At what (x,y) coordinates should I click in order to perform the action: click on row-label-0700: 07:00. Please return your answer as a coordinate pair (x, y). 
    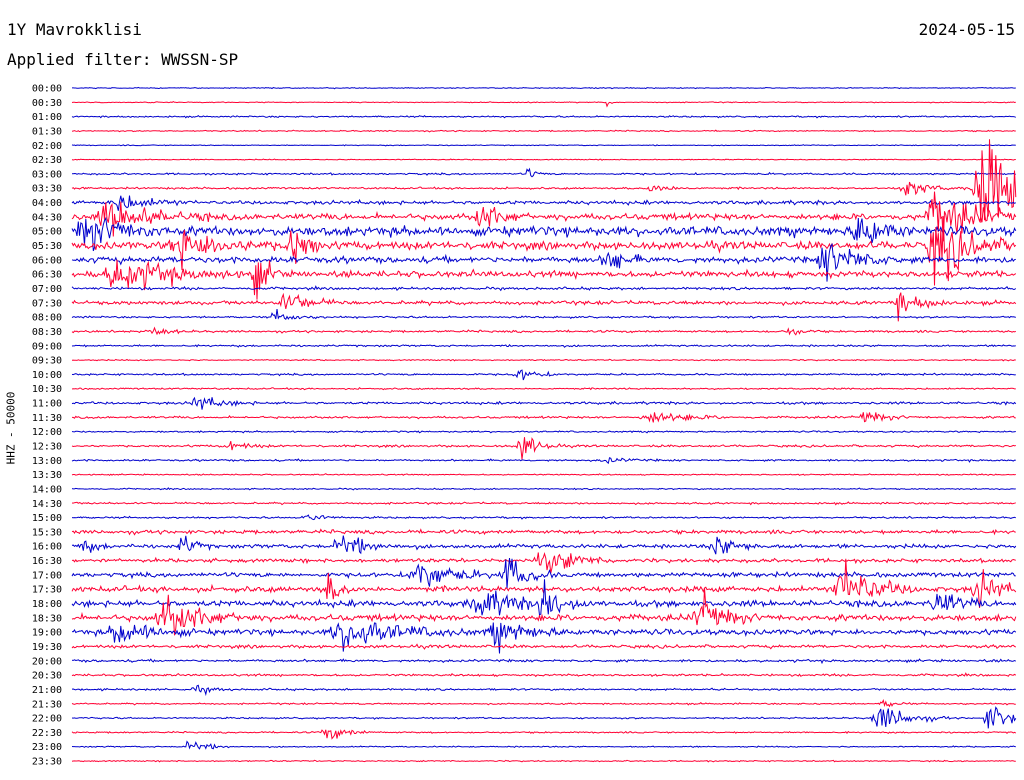
    Looking at the image, I should click on (47, 289).